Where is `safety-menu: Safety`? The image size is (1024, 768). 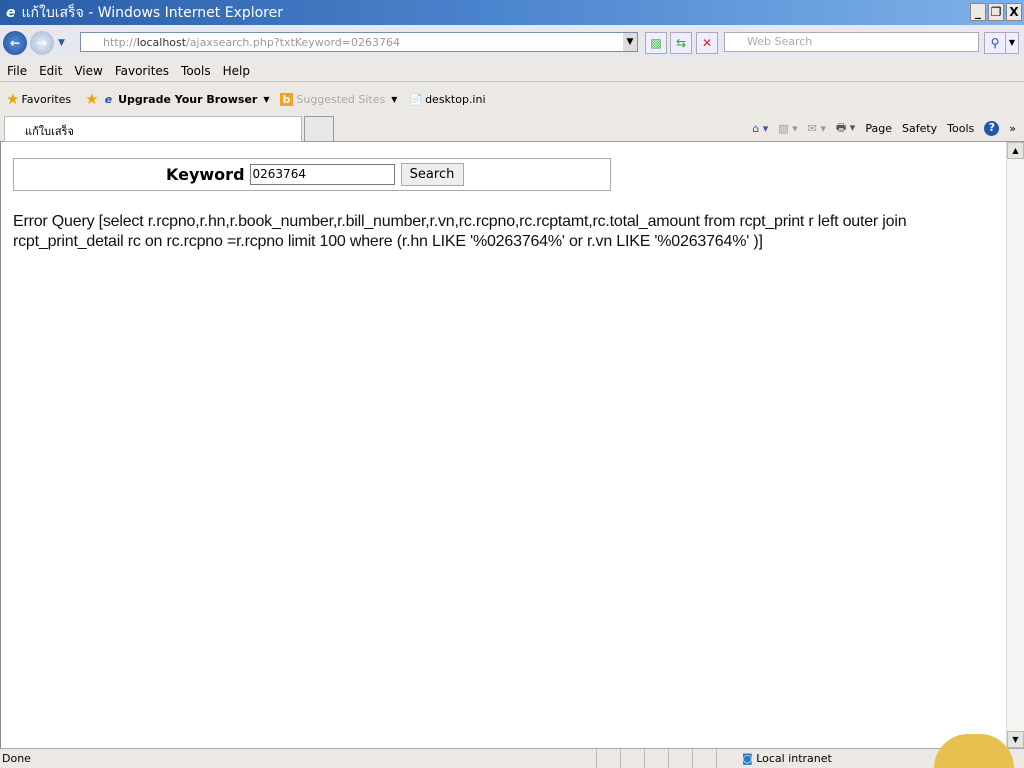 safety-menu: Safety is located at coordinates (919, 128).